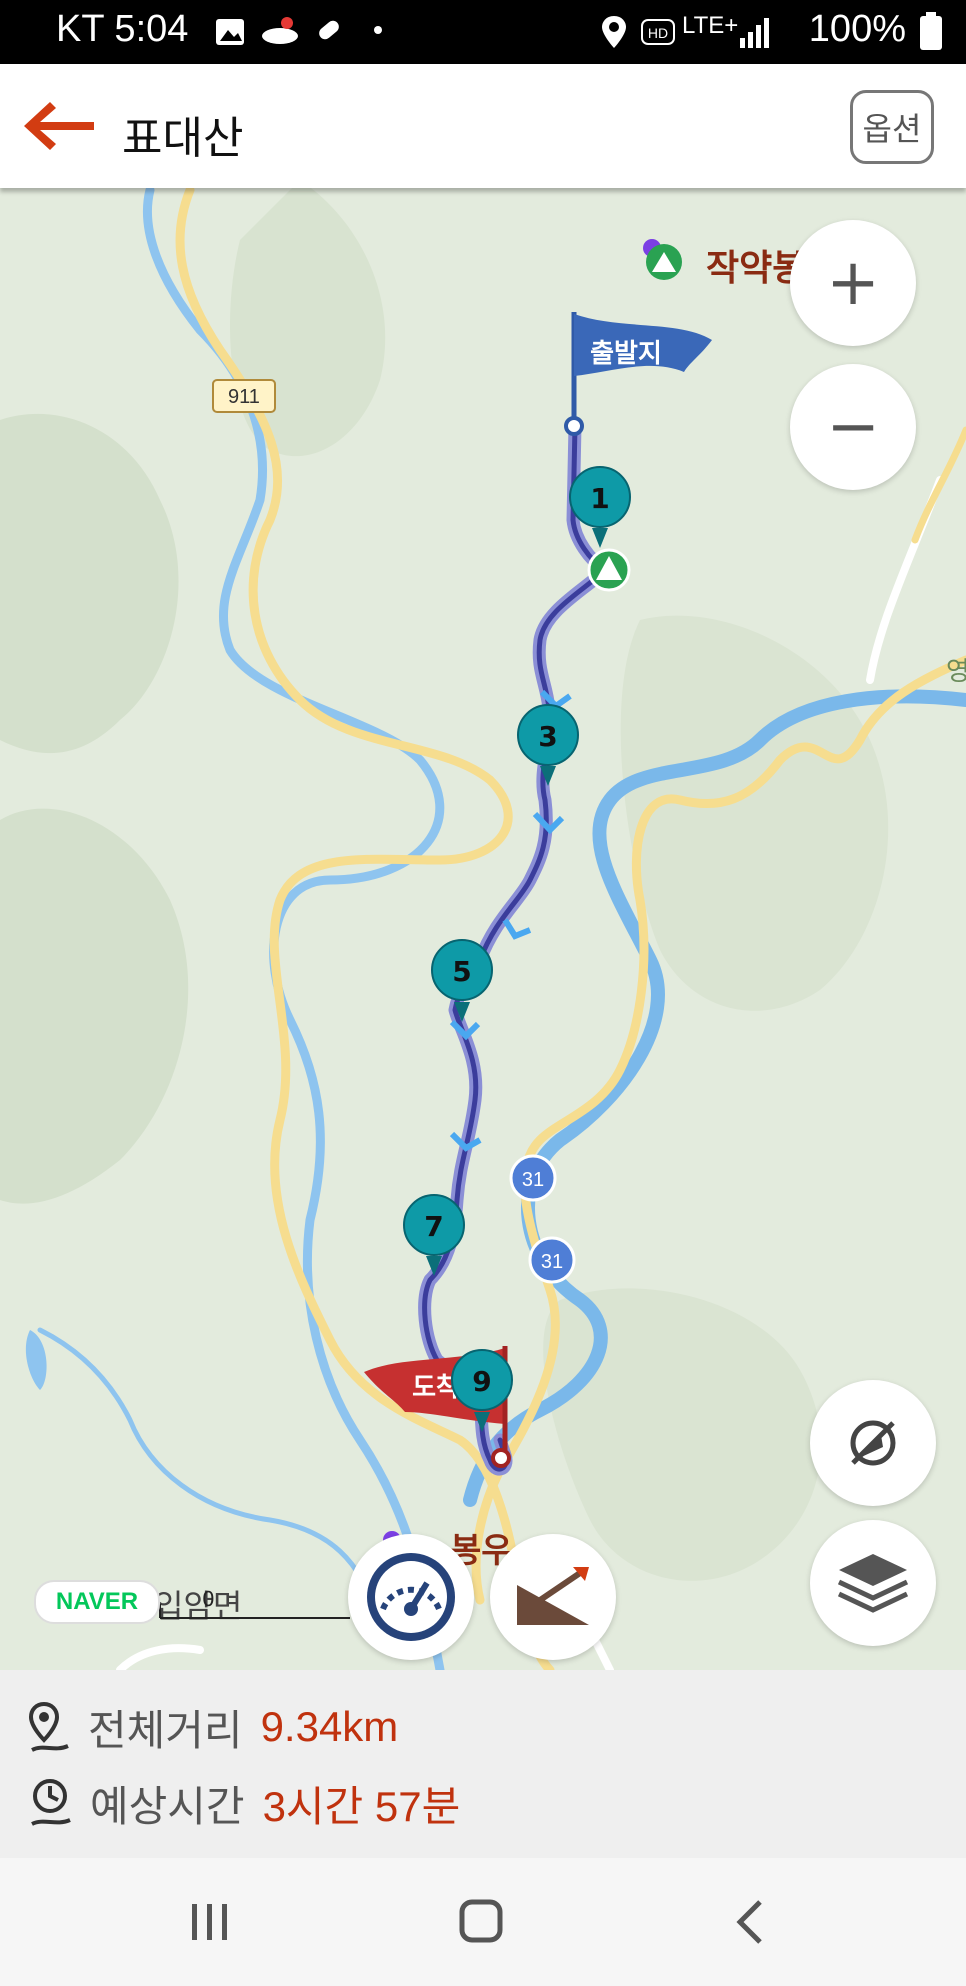 Image resolution: width=966 pixels, height=1986 pixels. Describe the element at coordinates (626, 354) in the screenshot. I see `start-flag-label: 출발지` at that location.